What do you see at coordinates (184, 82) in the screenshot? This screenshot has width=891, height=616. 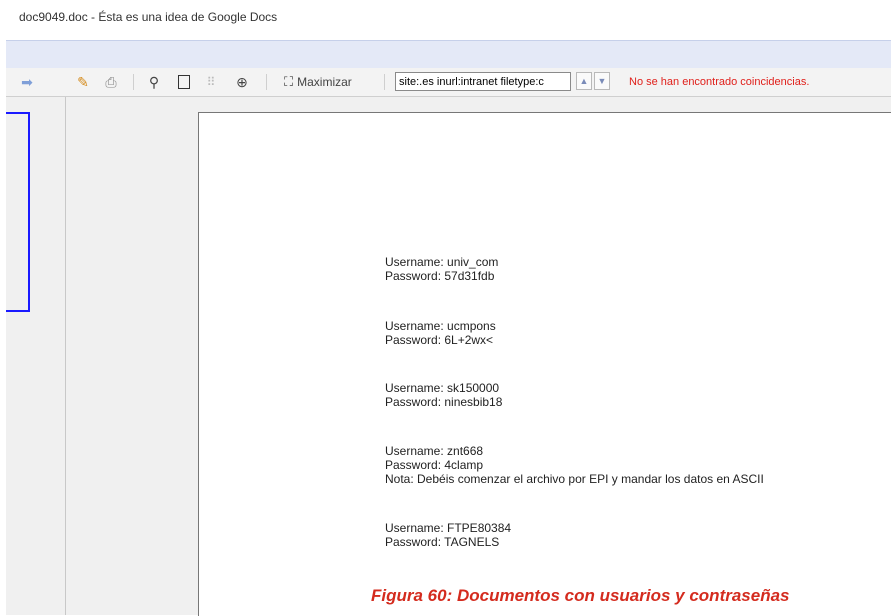 I see `single-page-icon` at bounding box center [184, 82].